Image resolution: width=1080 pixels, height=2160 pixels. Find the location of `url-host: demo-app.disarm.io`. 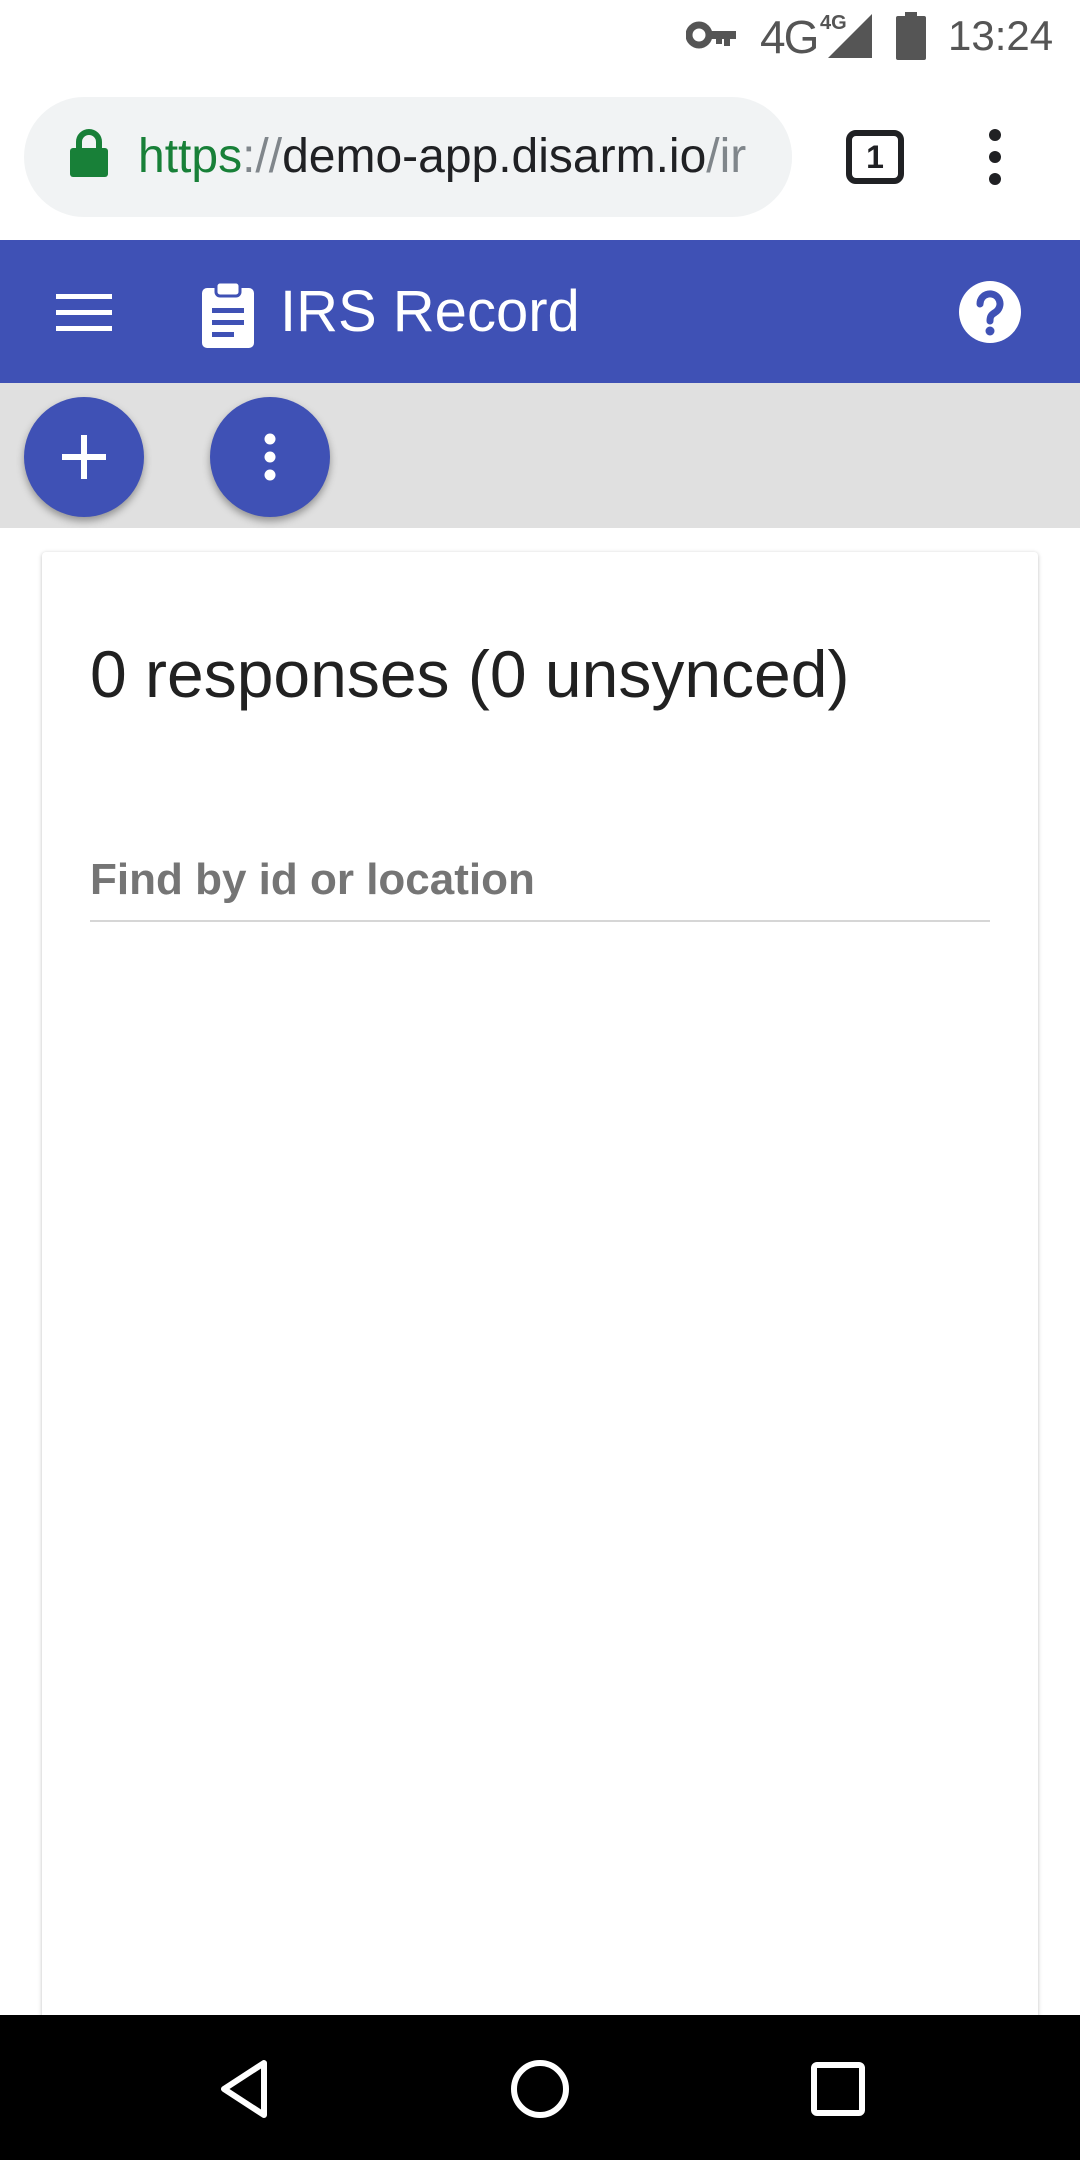

url-host: demo-app.disarm.io is located at coordinates (494, 156).